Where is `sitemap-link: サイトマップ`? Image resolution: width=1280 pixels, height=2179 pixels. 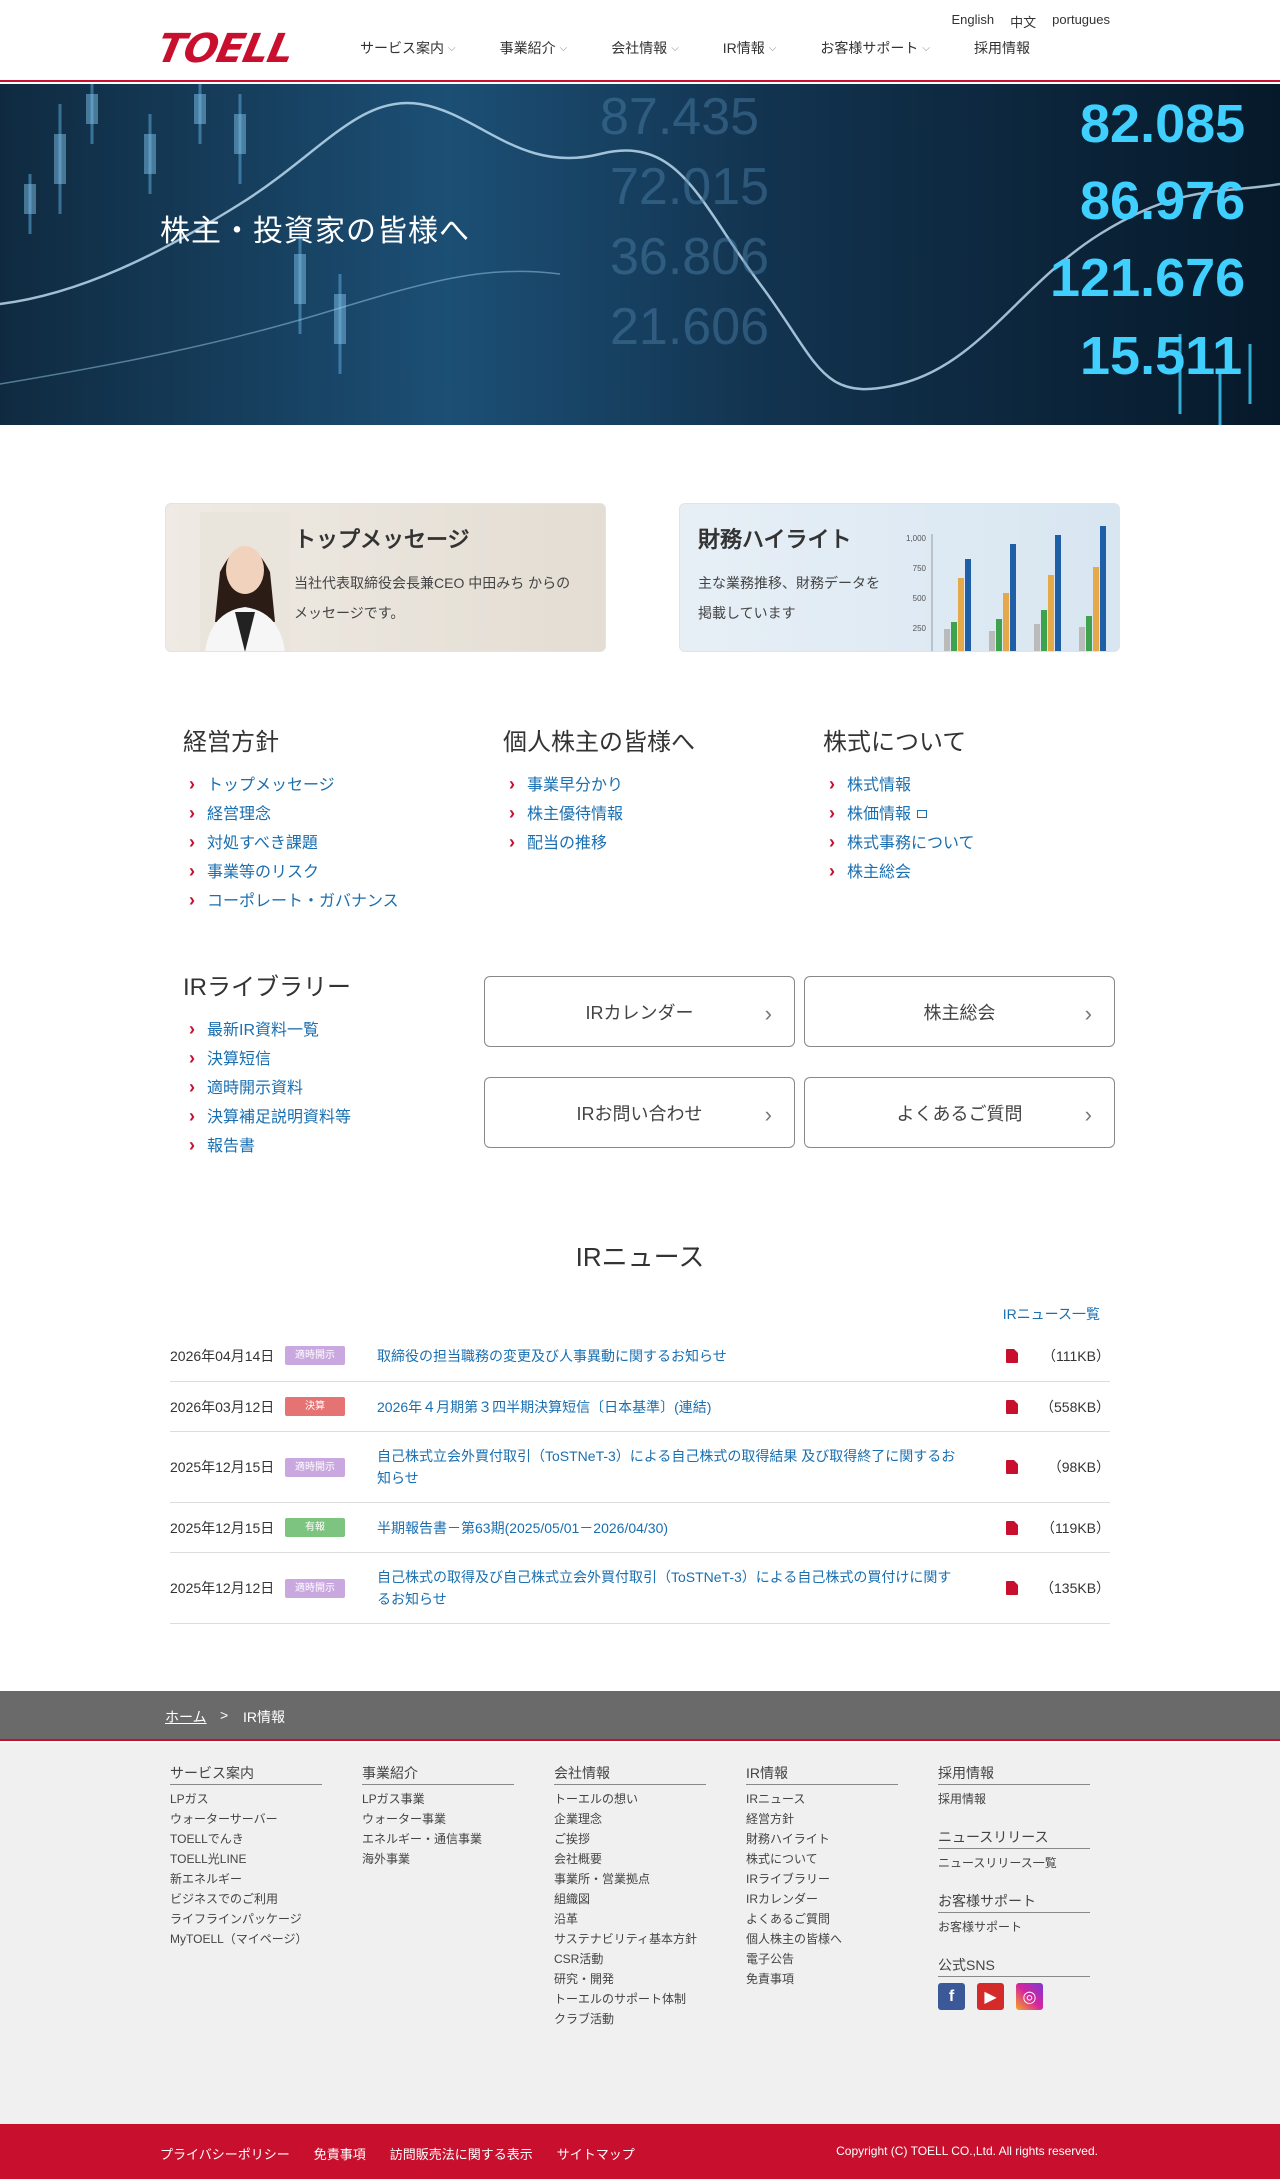
sitemap-link: サイトマップ is located at coordinates (596, 2153).